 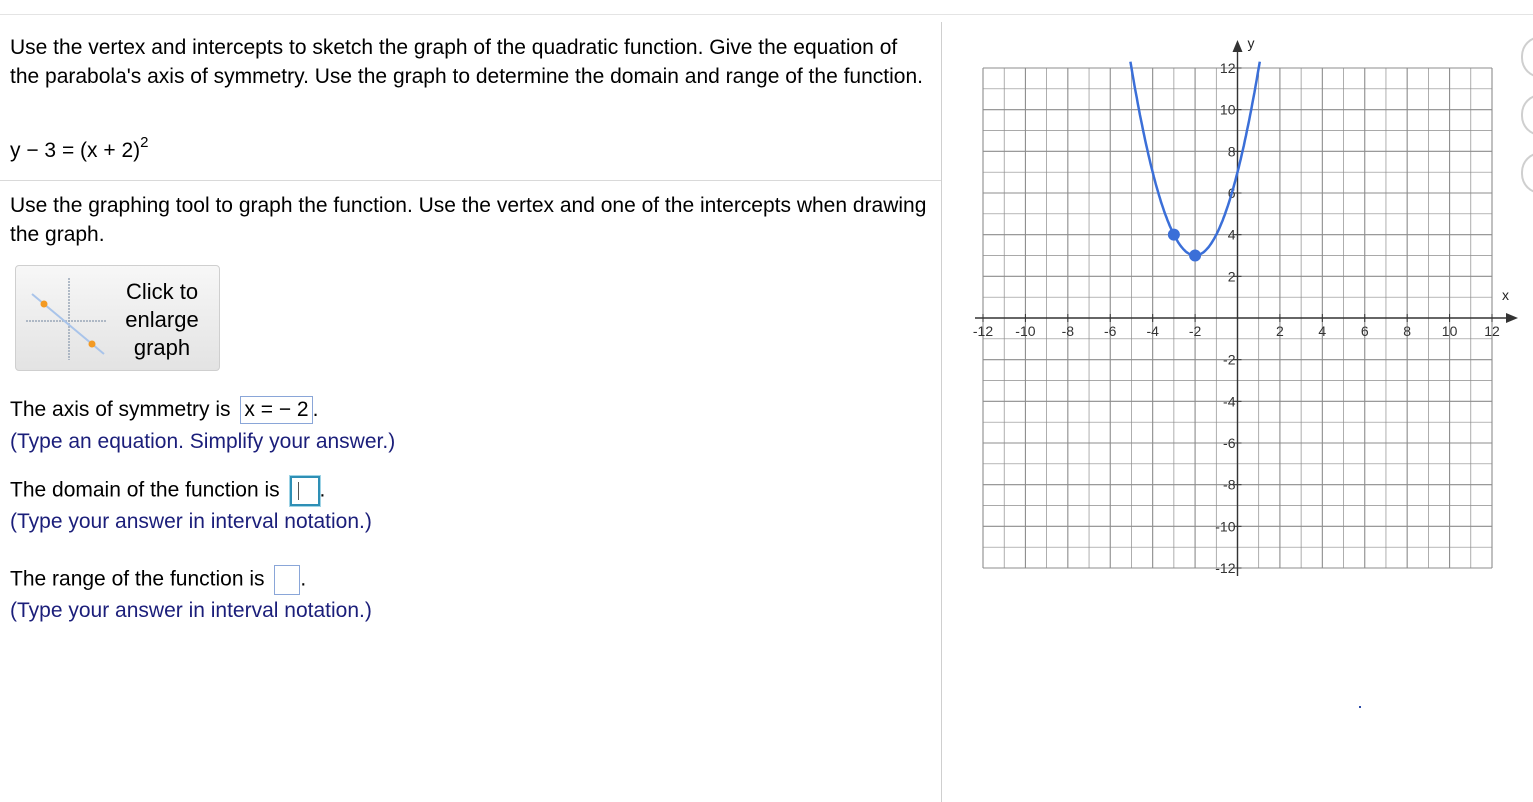 I want to click on range-suffix: ., so click(x=303, y=579).